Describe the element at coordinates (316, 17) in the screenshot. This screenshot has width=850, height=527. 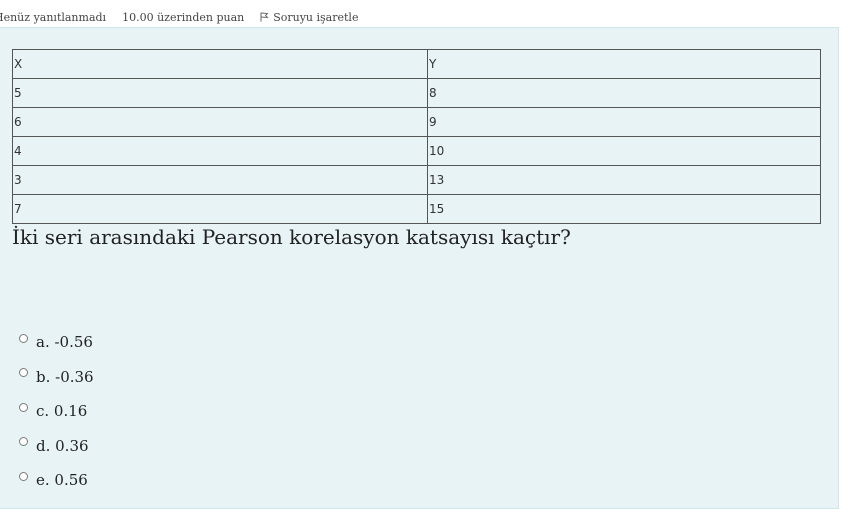
I see `flag-question-label: Soruyu işaretle` at that location.